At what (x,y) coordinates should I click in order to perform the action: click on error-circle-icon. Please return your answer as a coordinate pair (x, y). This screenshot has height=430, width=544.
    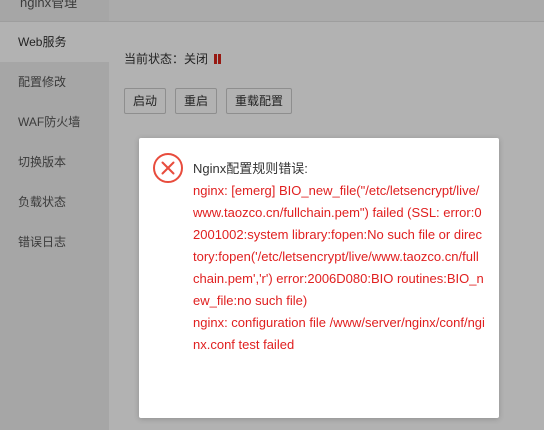
    Looking at the image, I should click on (168, 168).